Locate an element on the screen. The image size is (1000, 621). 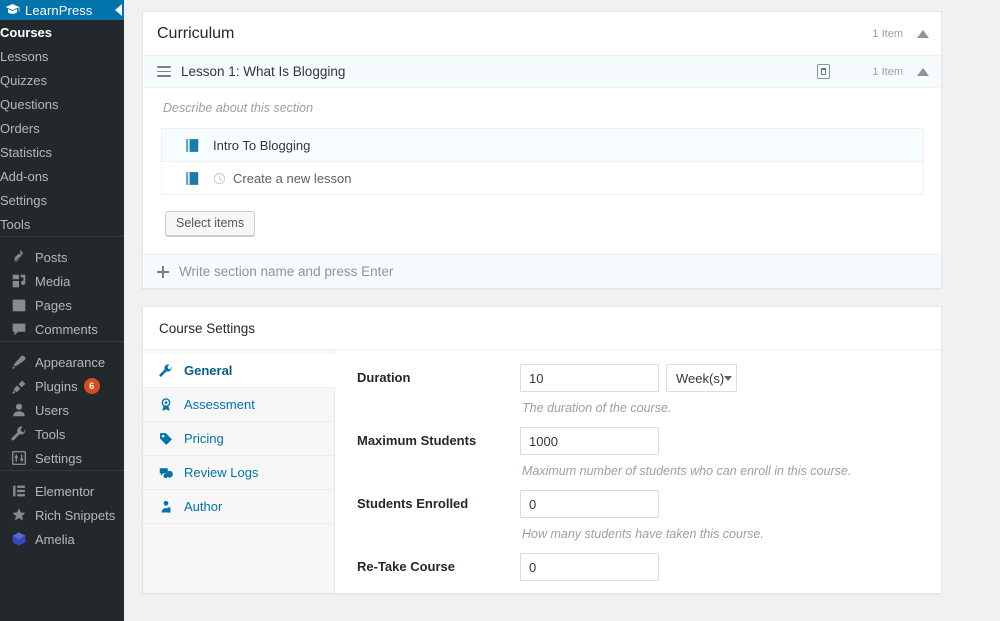
lesson-item-label: Create a new lesson is located at coordinates (292, 178).